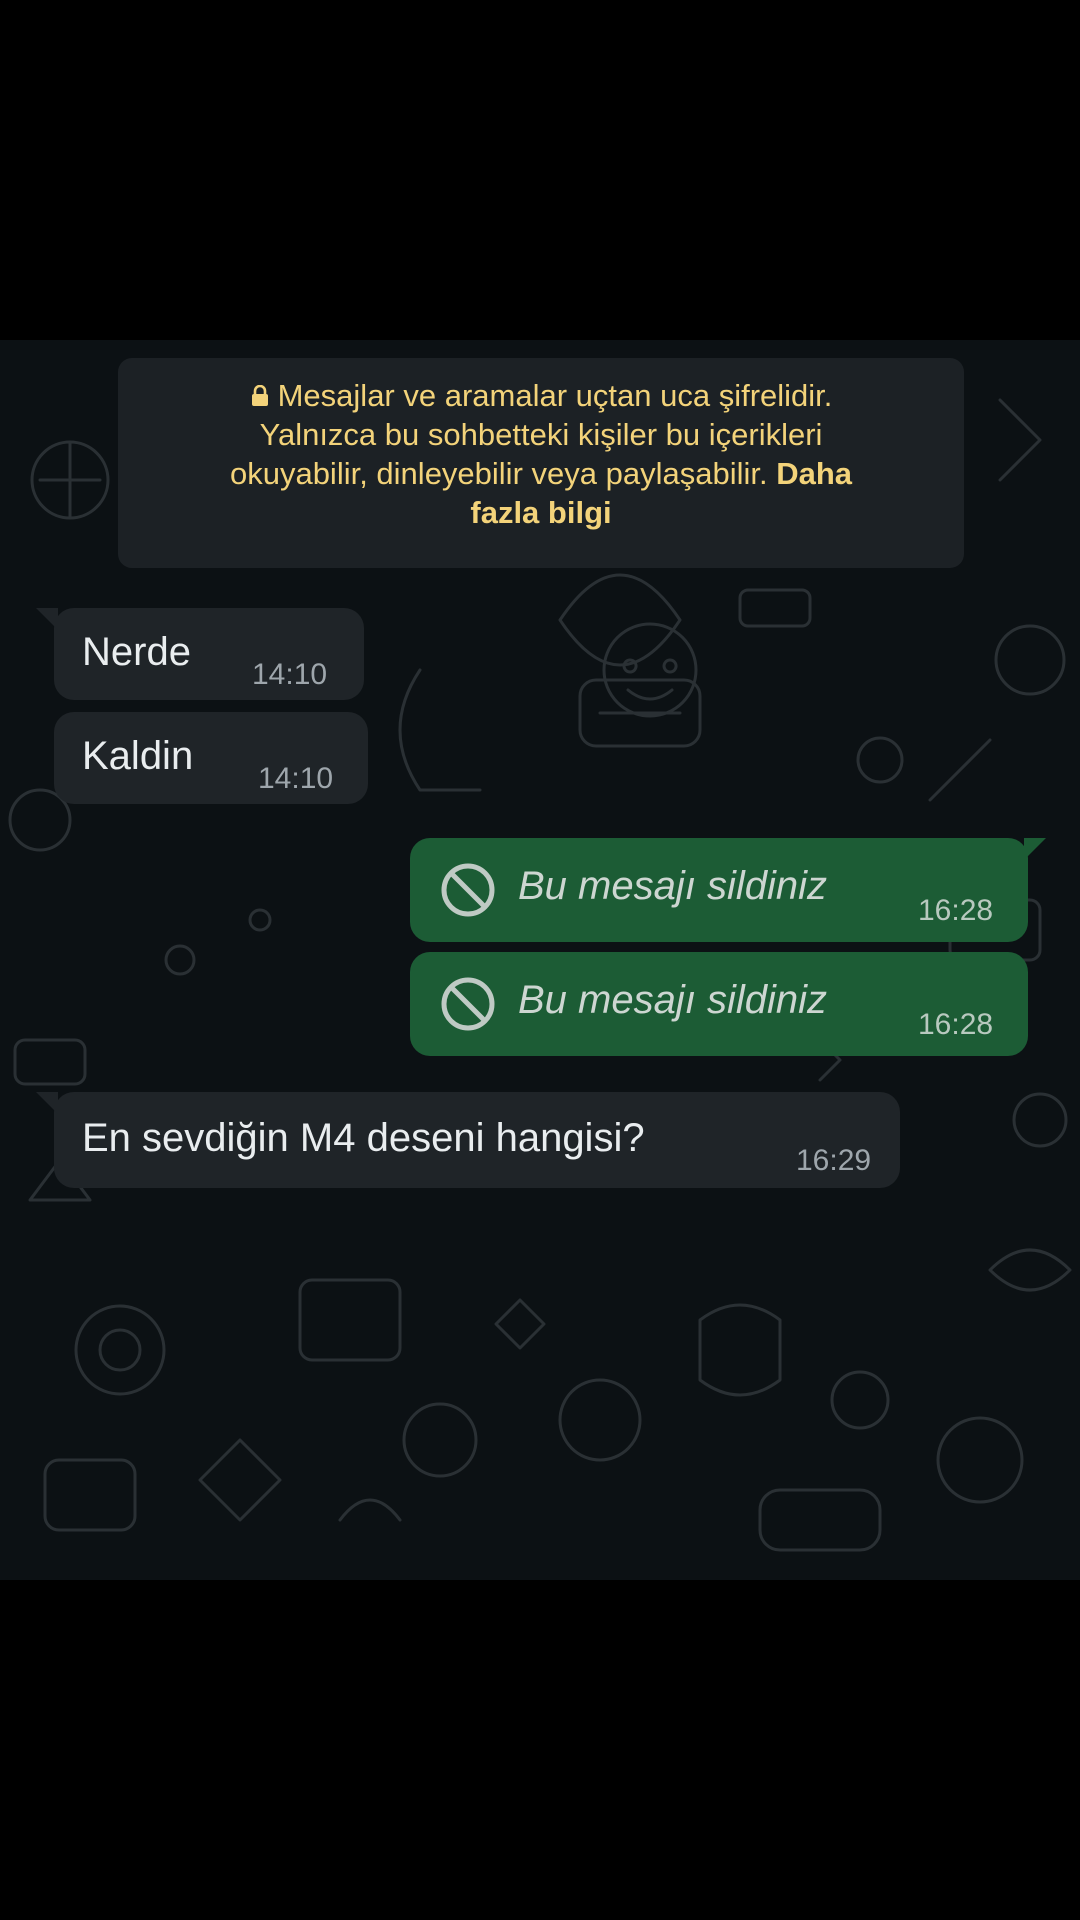 This screenshot has height=1920, width=1080. What do you see at coordinates (814, 473) in the screenshot?
I see `learn-more-link: Daha` at bounding box center [814, 473].